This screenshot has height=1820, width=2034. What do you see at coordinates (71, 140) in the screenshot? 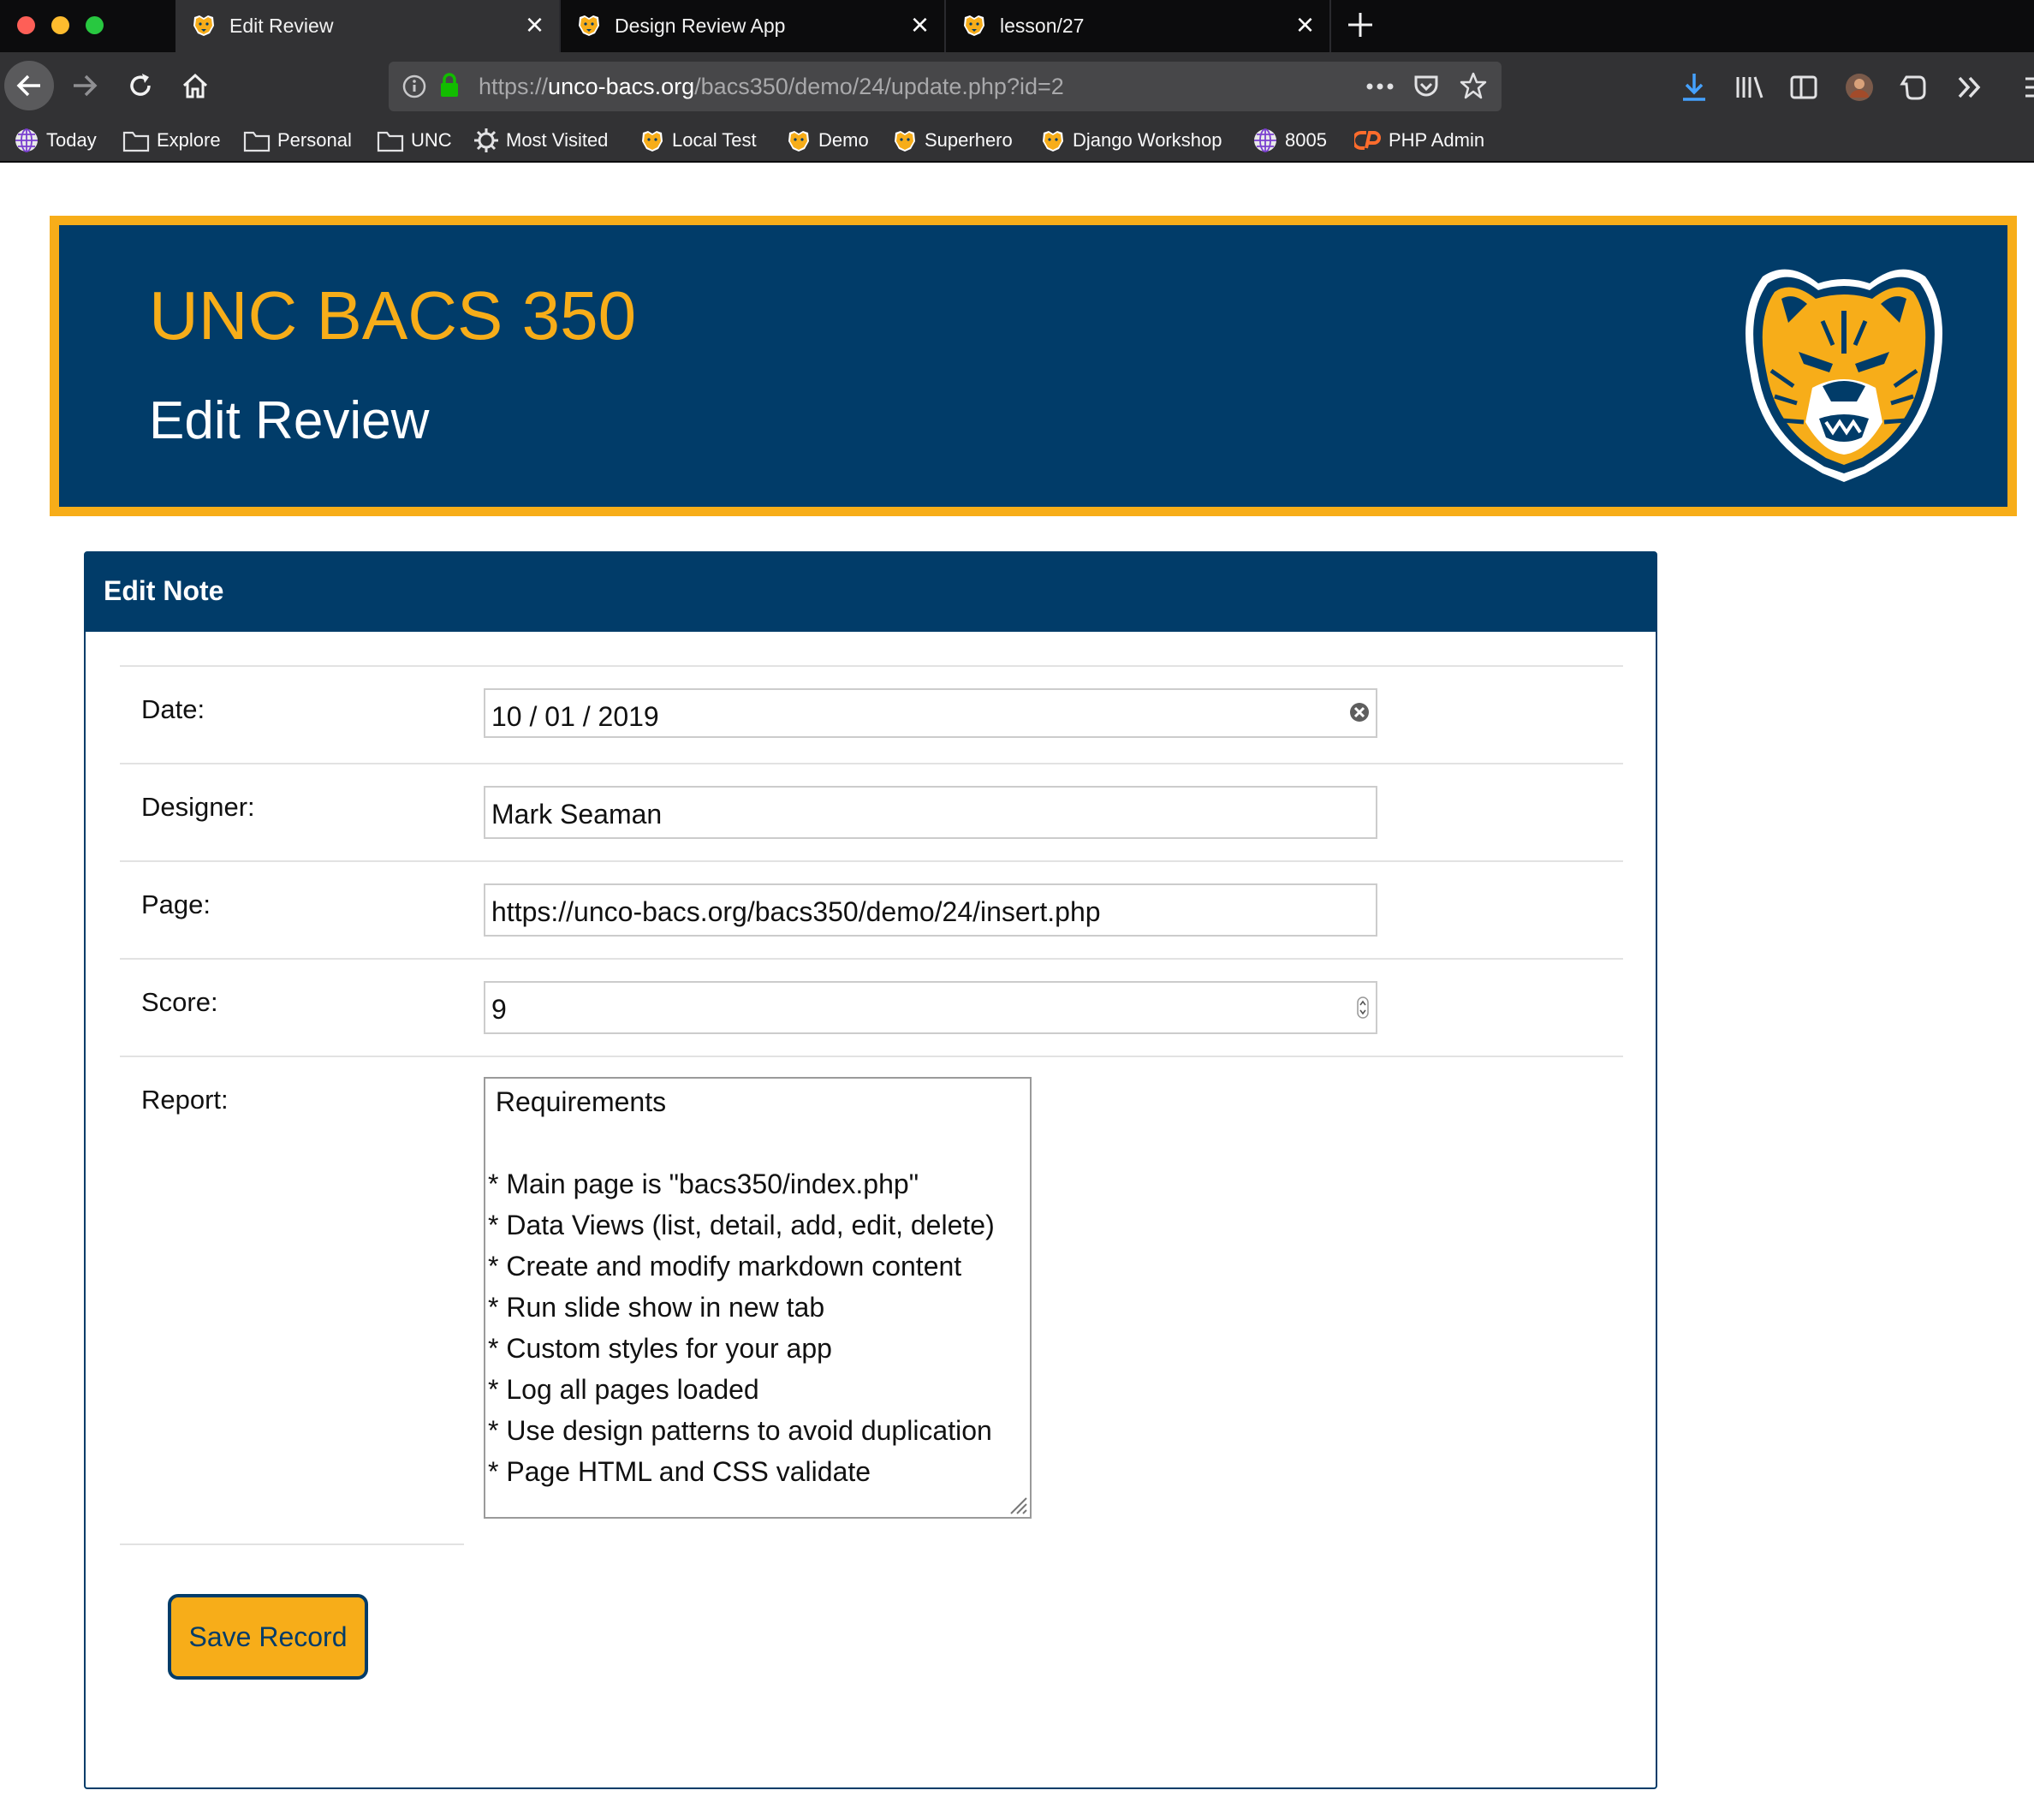
I see `bookmark-label: Today` at bounding box center [71, 140].